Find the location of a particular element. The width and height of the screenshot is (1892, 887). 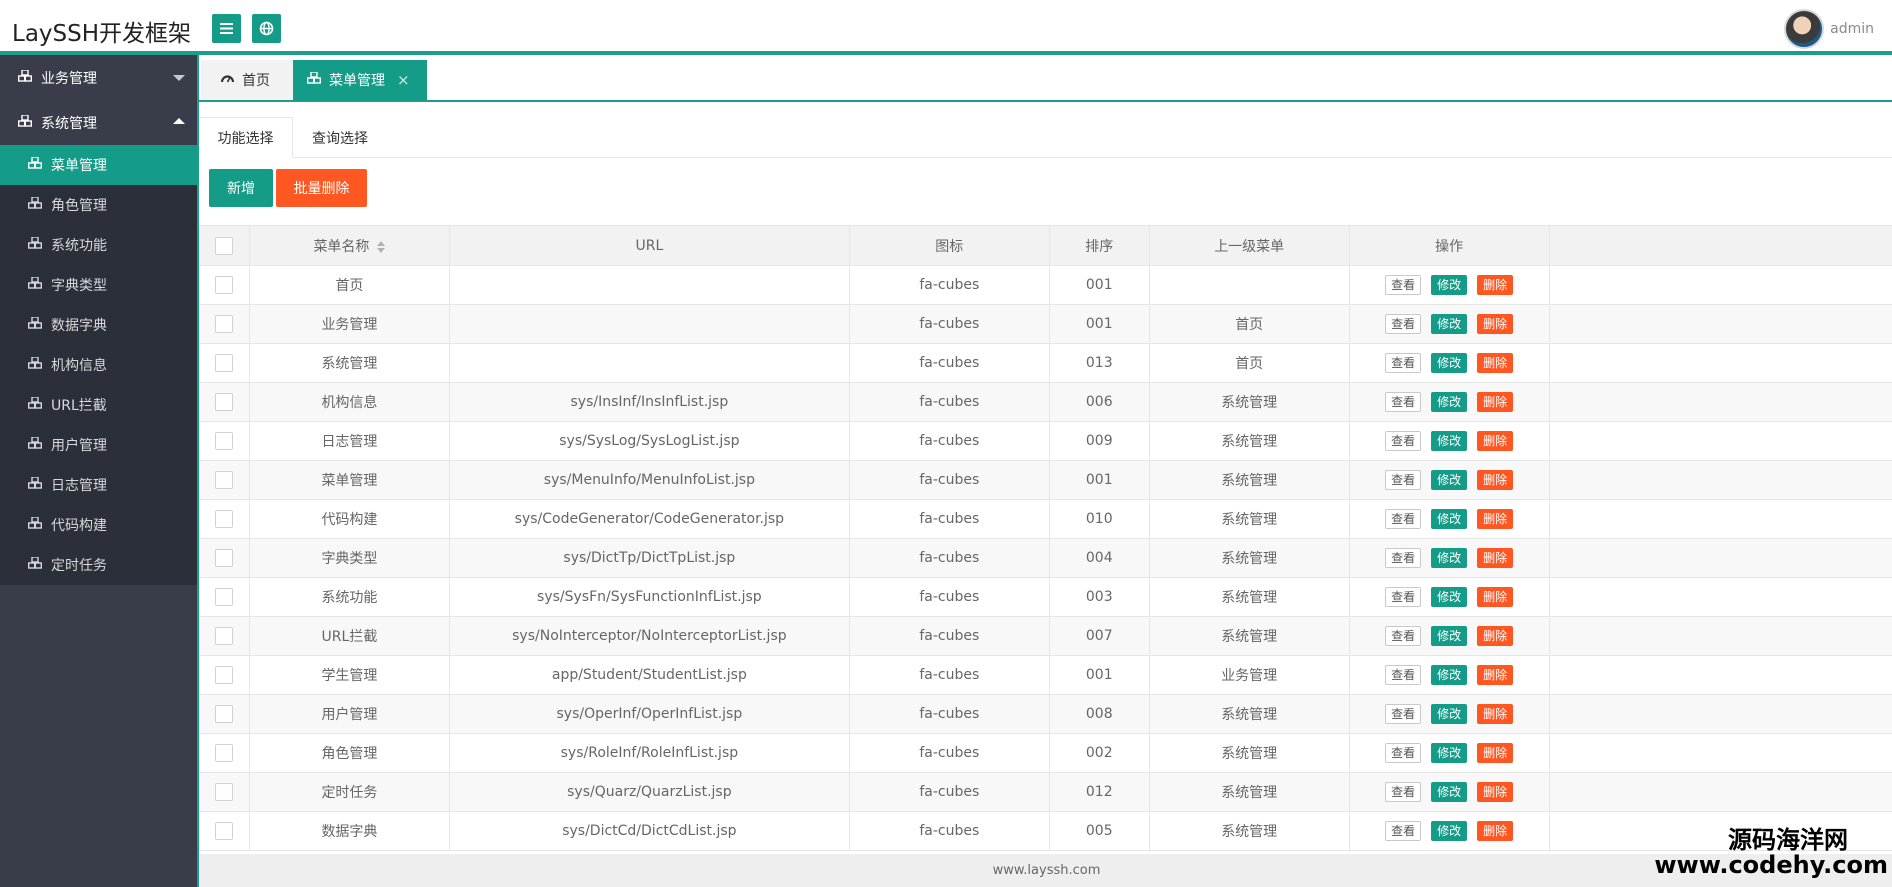

sidebar-item: 日志管理 is located at coordinates (98, 485).